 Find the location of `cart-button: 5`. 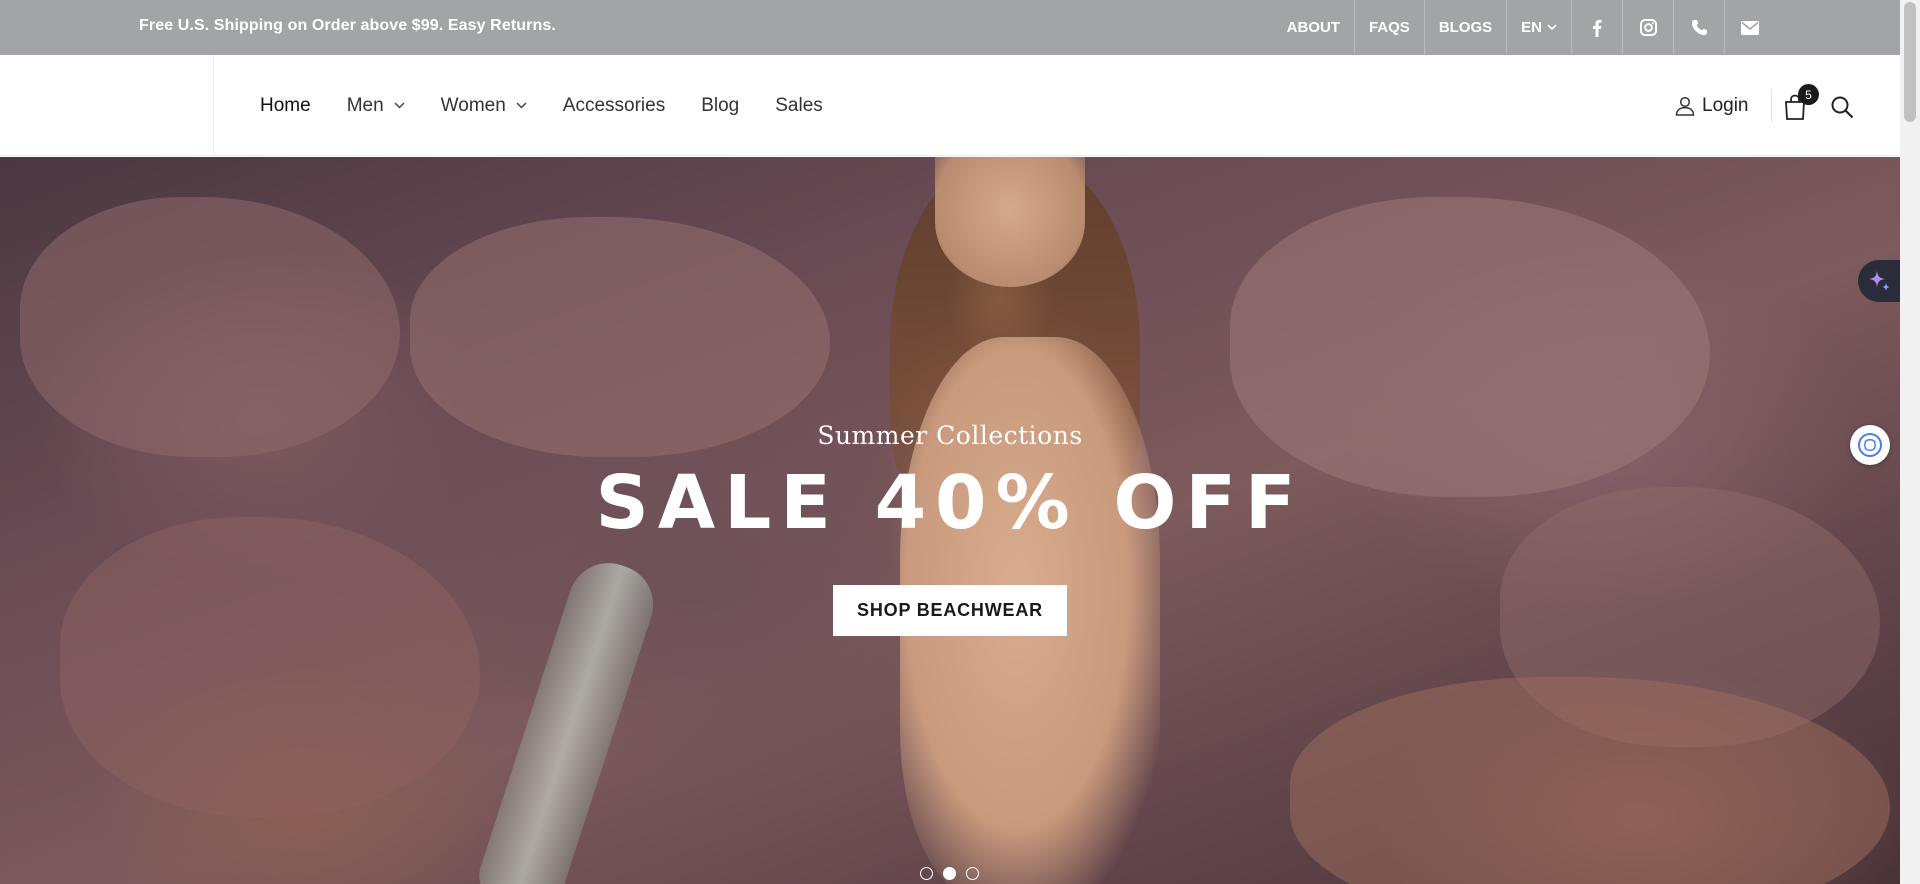

cart-button: 5 is located at coordinates (1801, 102).